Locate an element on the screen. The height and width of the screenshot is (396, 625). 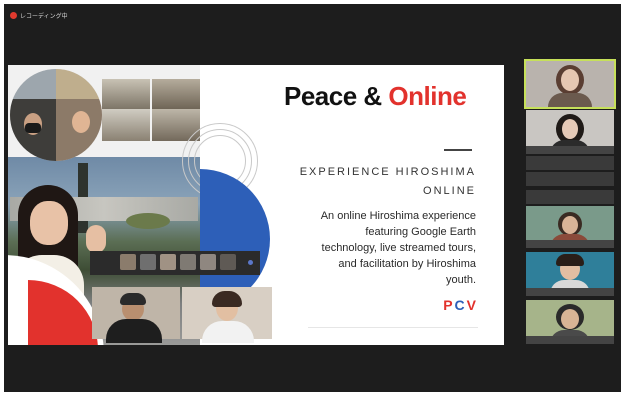
logo-letter: C is located at coordinates (459, 305).